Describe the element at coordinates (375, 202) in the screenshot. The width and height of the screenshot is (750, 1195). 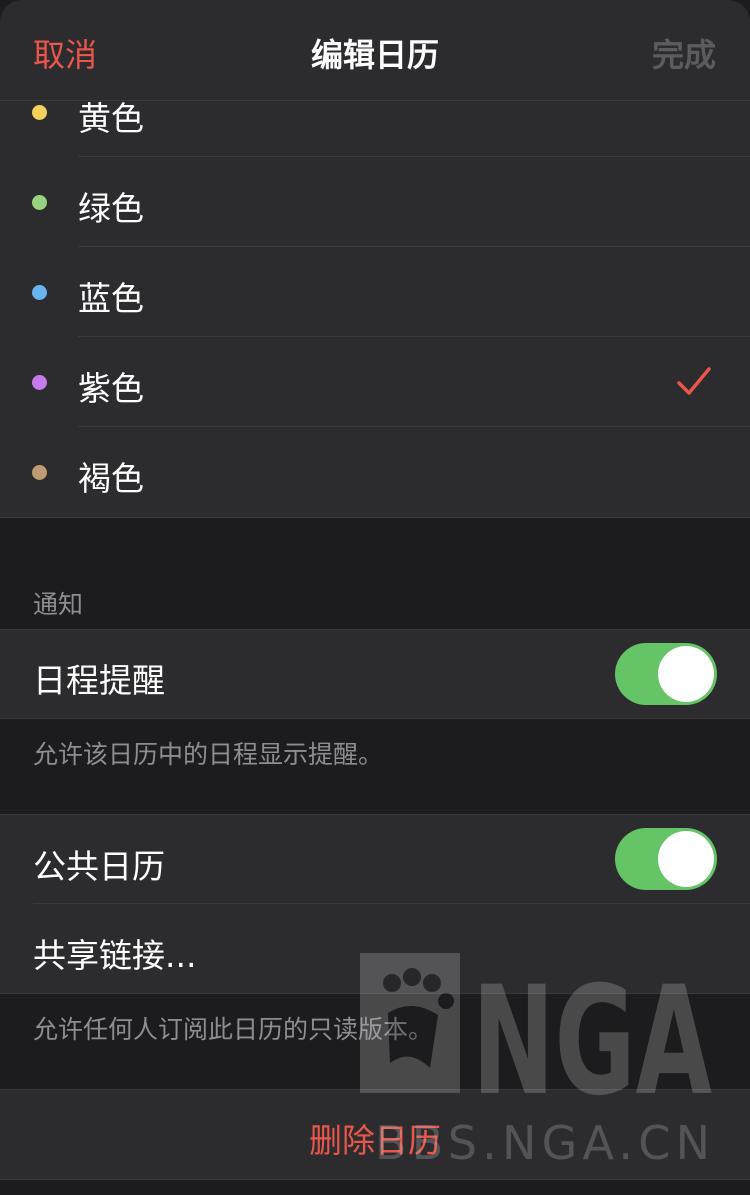
I see `color-option-green: 绿色` at that location.